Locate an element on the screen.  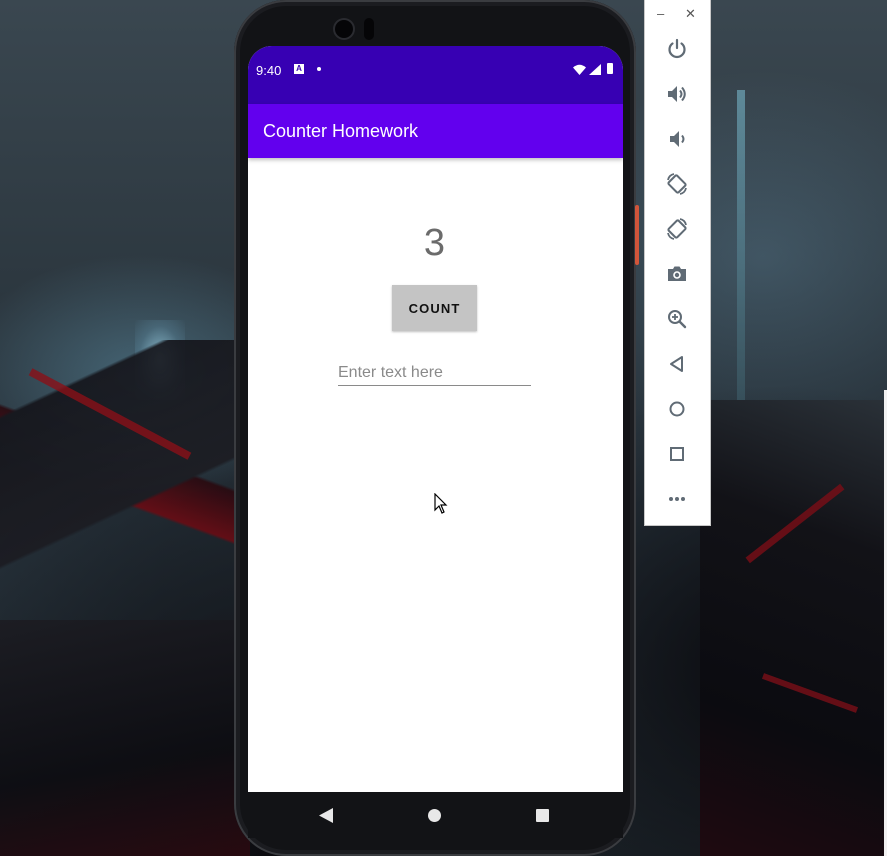
wifi-icon is located at coordinates (579, 69).